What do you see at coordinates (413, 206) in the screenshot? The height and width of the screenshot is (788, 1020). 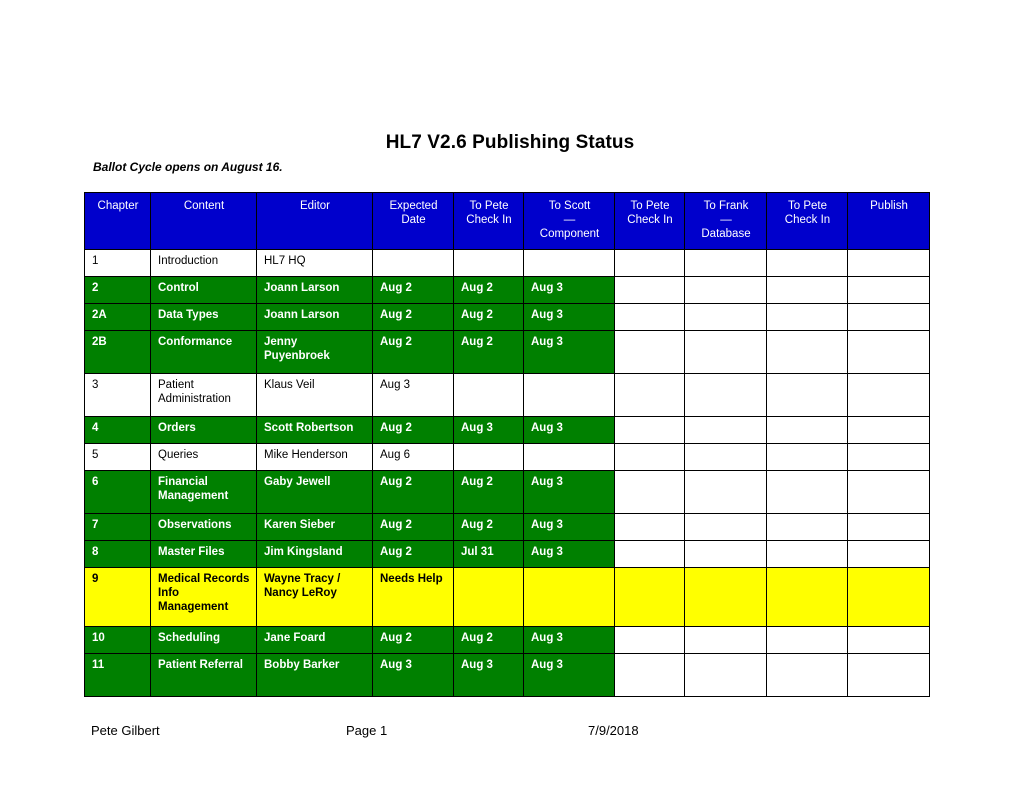 I see `column-header-line: Expected` at bounding box center [413, 206].